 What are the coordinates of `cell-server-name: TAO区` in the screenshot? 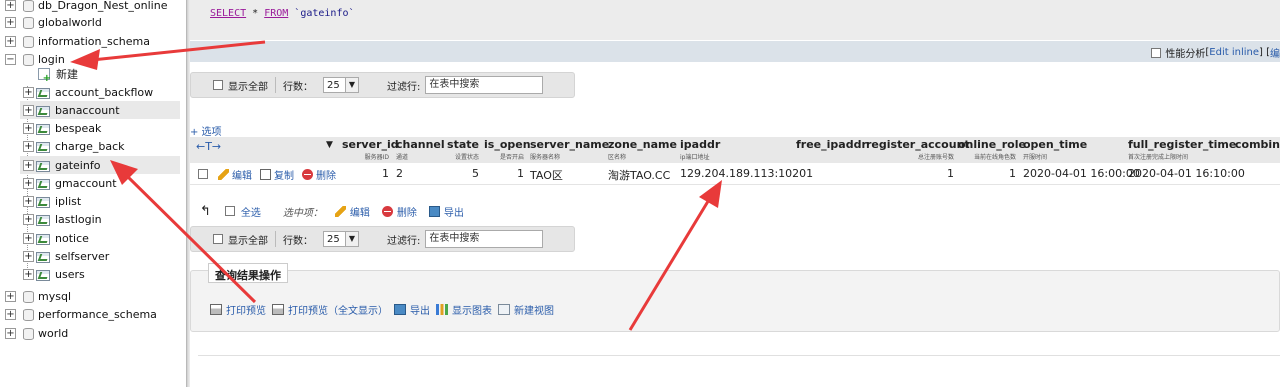 It's located at (546, 175).